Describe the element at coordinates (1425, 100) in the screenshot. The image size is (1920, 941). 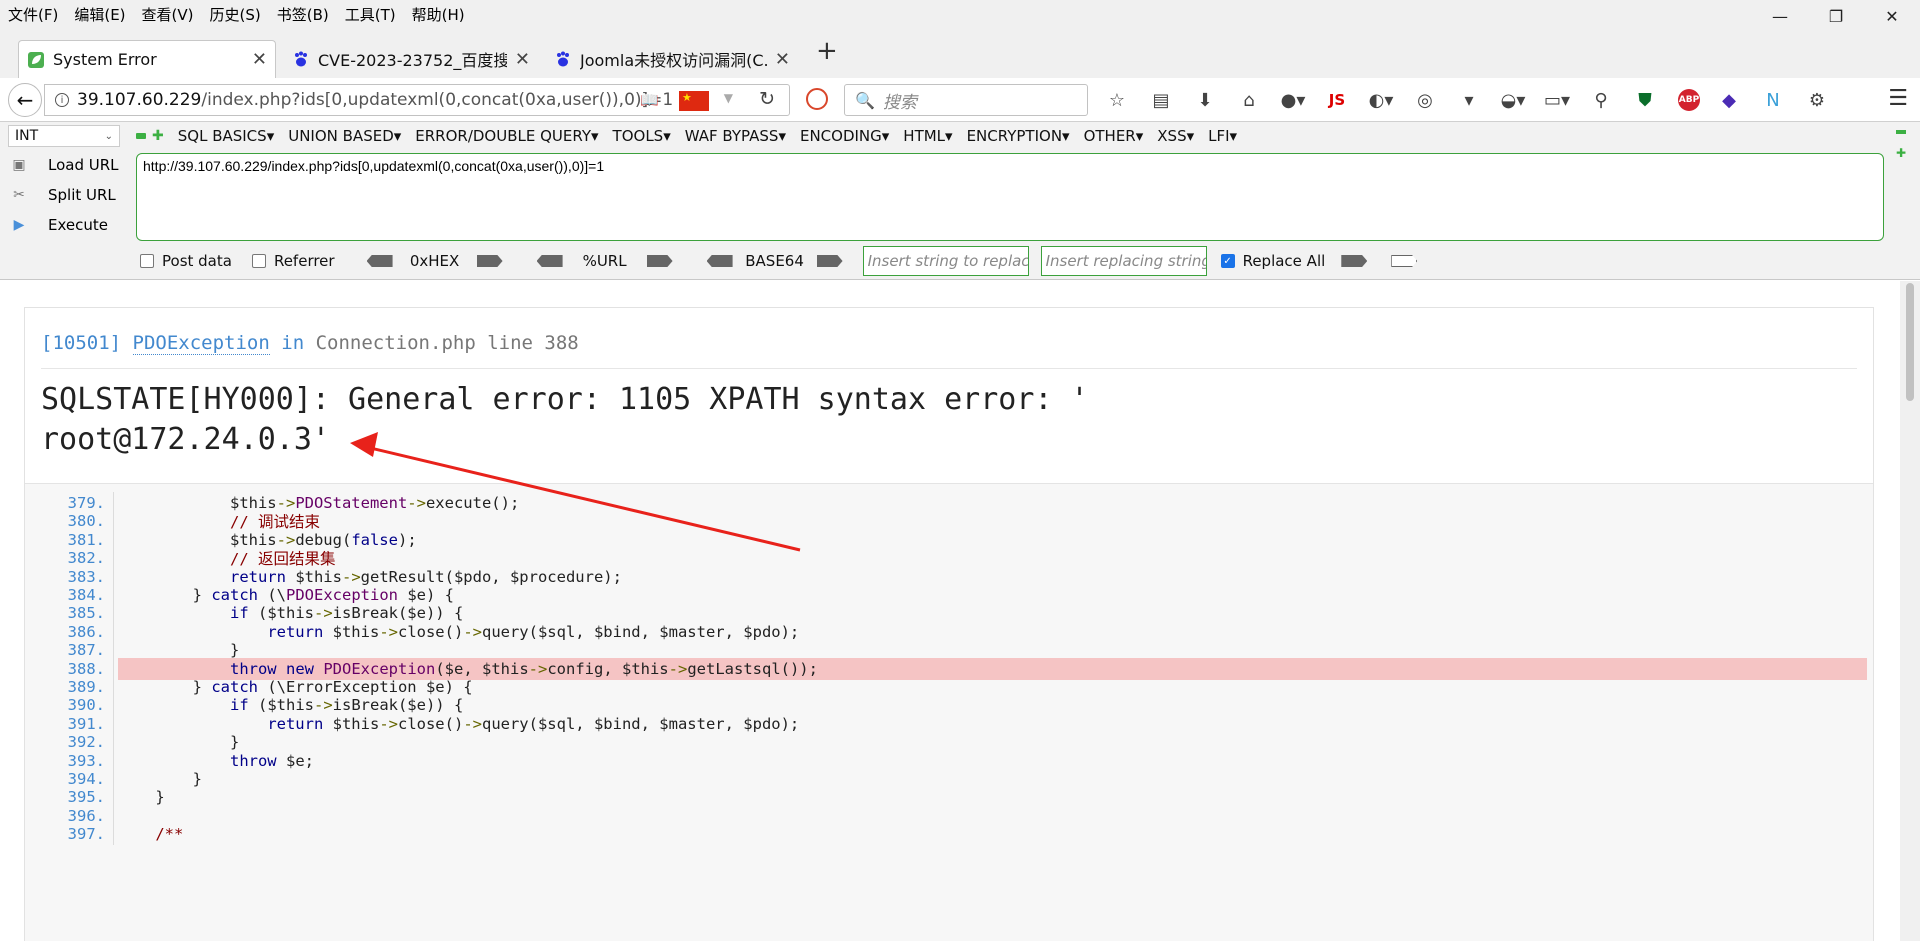
I see `palette-icon: ◎` at that location.